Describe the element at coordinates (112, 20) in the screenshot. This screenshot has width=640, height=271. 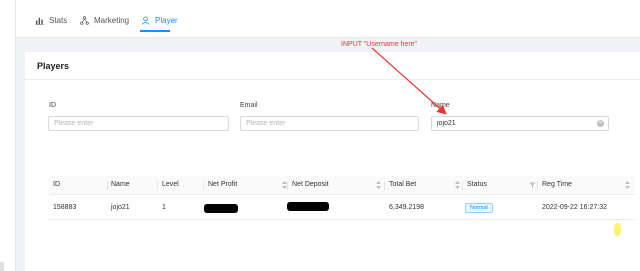
I see `tab-marketing-label: Marketing` at that location.